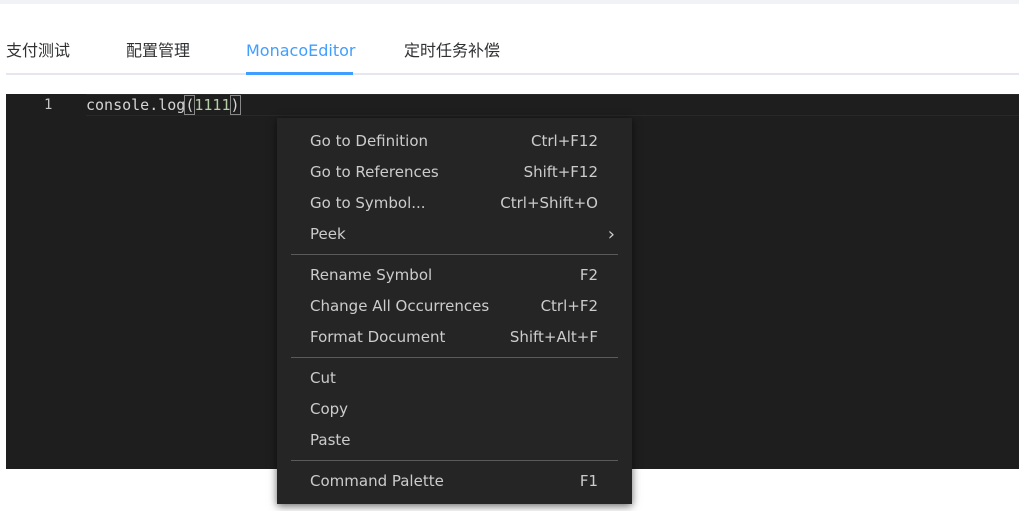 Image resolution: width=1019 pixels, height=511 pixels. I want to click on menu-item-label: Paste, so click(330, 440).